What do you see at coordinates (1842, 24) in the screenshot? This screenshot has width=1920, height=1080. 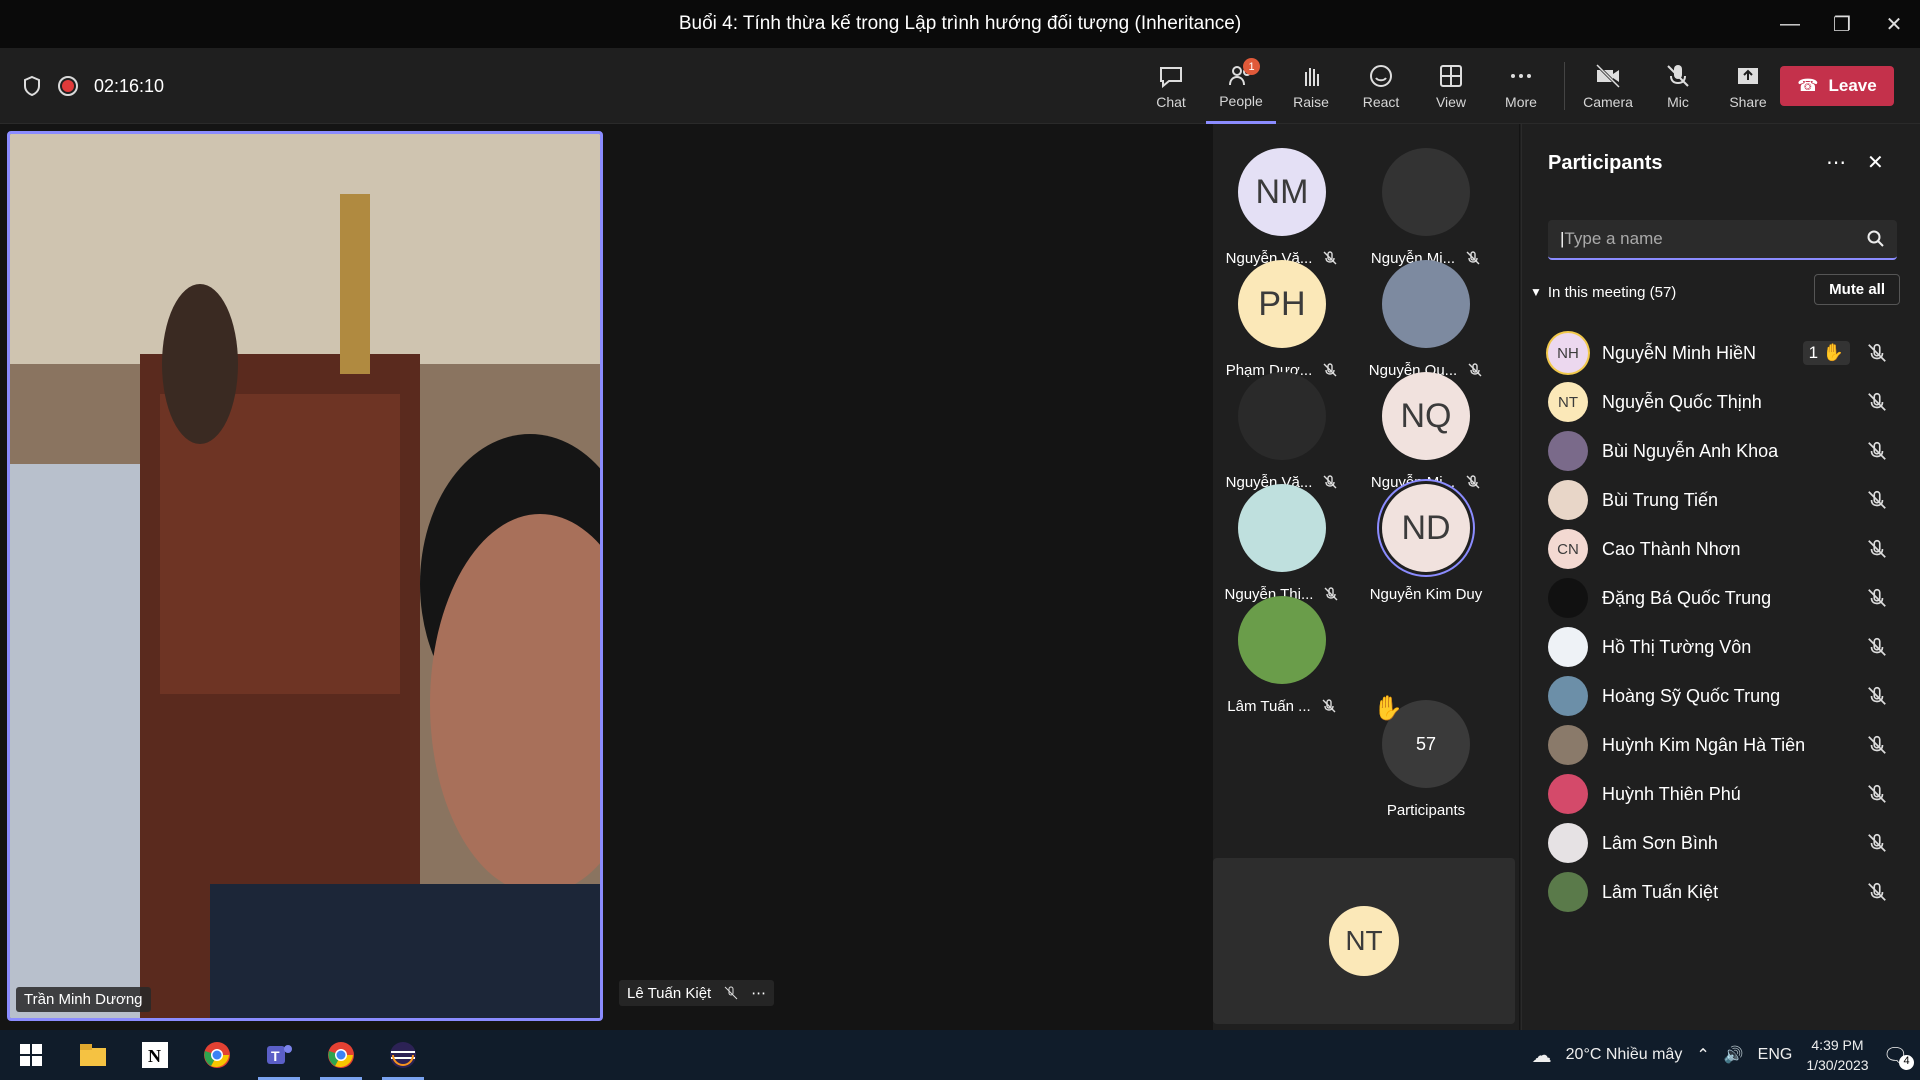 I see `restore-icon: ❐` at bounding box center [1842, 24].